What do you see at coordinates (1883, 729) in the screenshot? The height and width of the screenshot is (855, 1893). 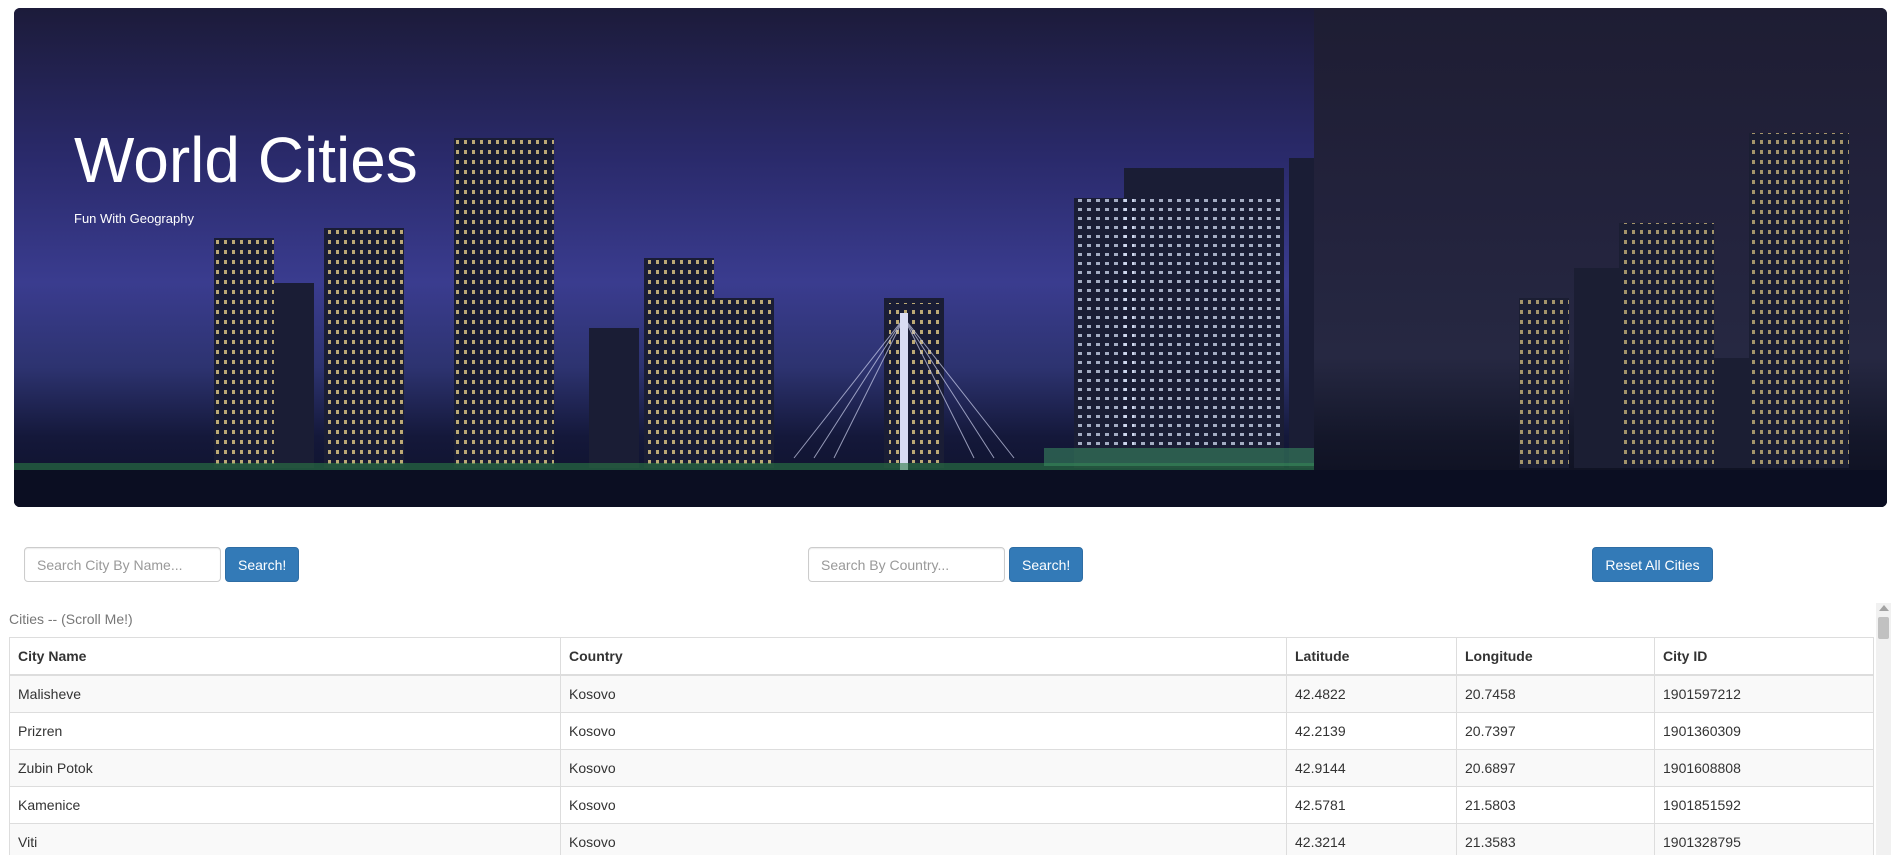 I see `table-scrollbar` at bounding box center [1883, 729].